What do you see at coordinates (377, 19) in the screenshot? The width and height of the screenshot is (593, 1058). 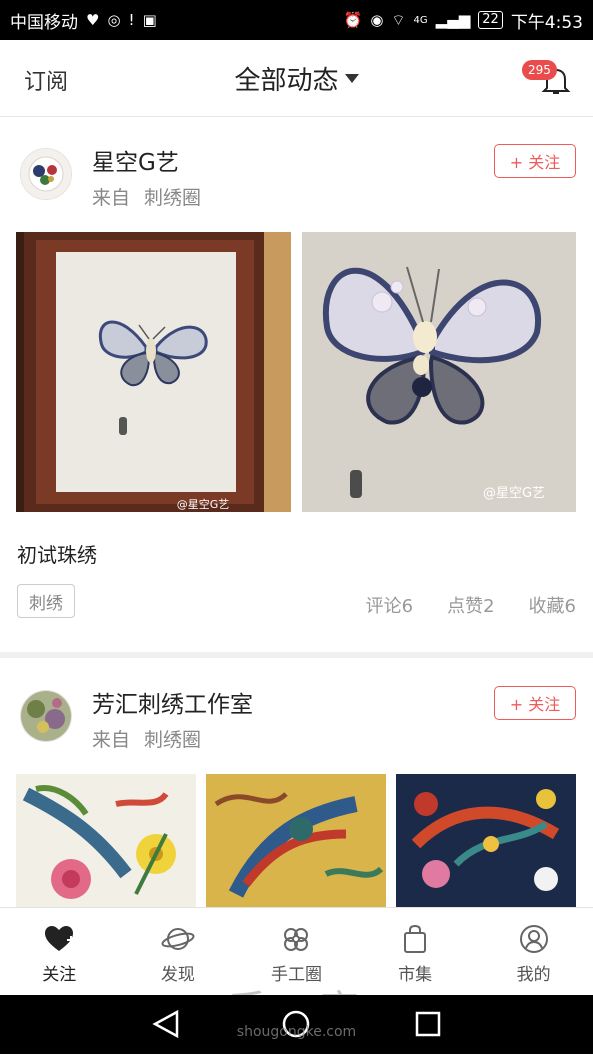 I see `eye-icon: ◉` at bounding box center [377, 19].